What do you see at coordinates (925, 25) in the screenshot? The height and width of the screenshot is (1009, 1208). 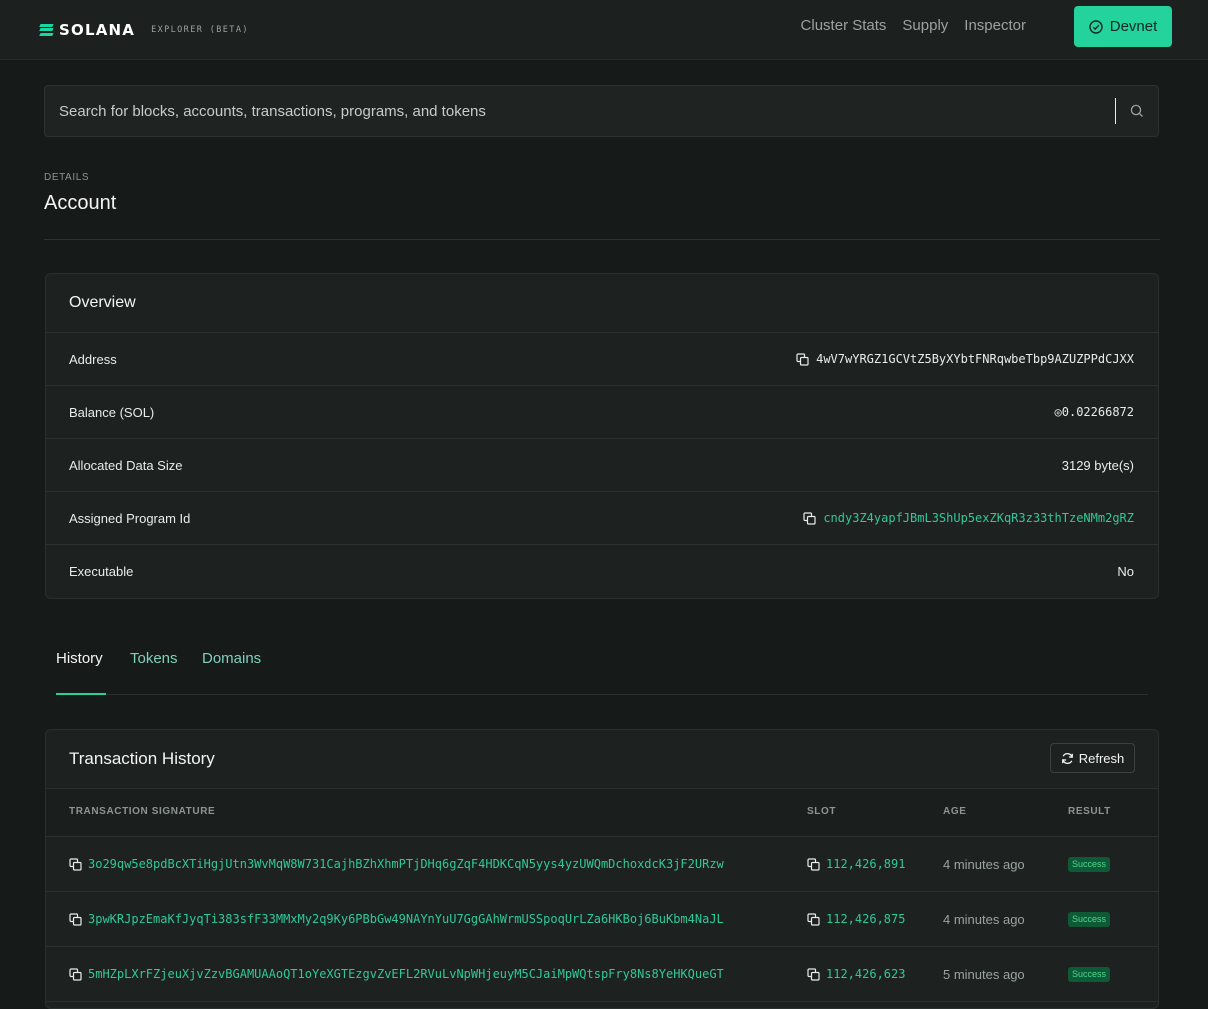 I see `nav-supply: Supply` at bounding box center [925, 25].